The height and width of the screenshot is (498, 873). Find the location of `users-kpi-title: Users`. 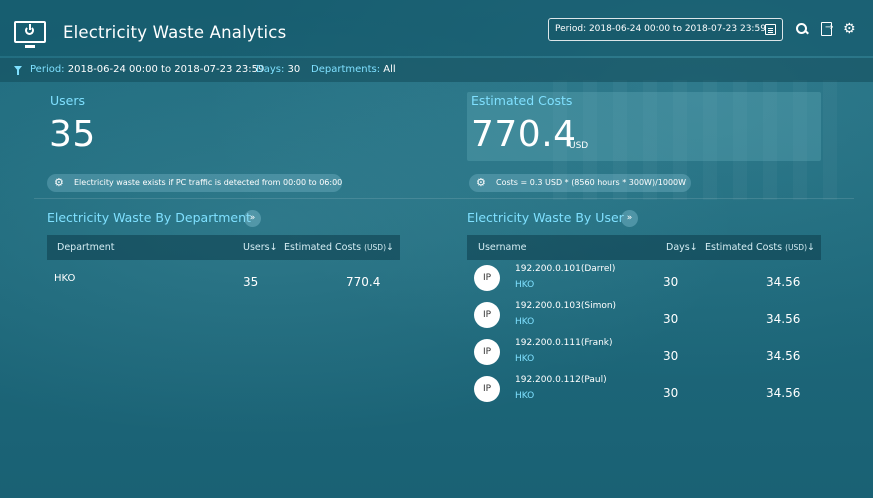

users-kpi-title: Users is located at coordinates (68, 100).